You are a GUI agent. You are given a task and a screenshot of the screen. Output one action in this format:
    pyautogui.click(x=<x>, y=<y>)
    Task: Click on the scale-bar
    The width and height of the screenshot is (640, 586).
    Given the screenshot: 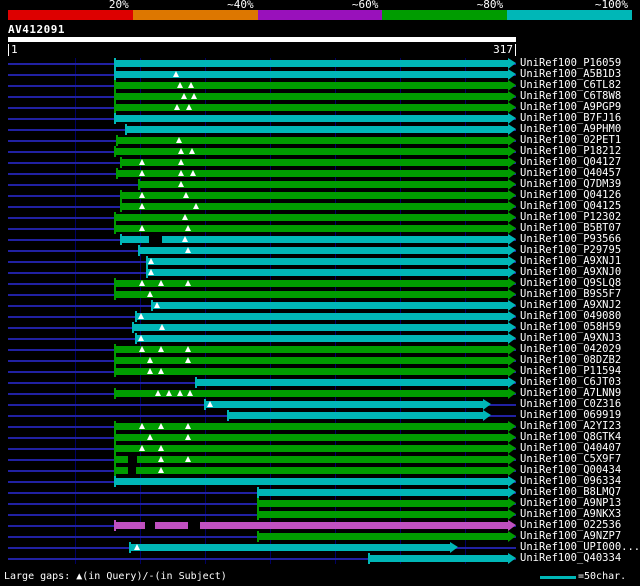 What is the action you would take?
    pyautogui.click(x=320, y=15)
    